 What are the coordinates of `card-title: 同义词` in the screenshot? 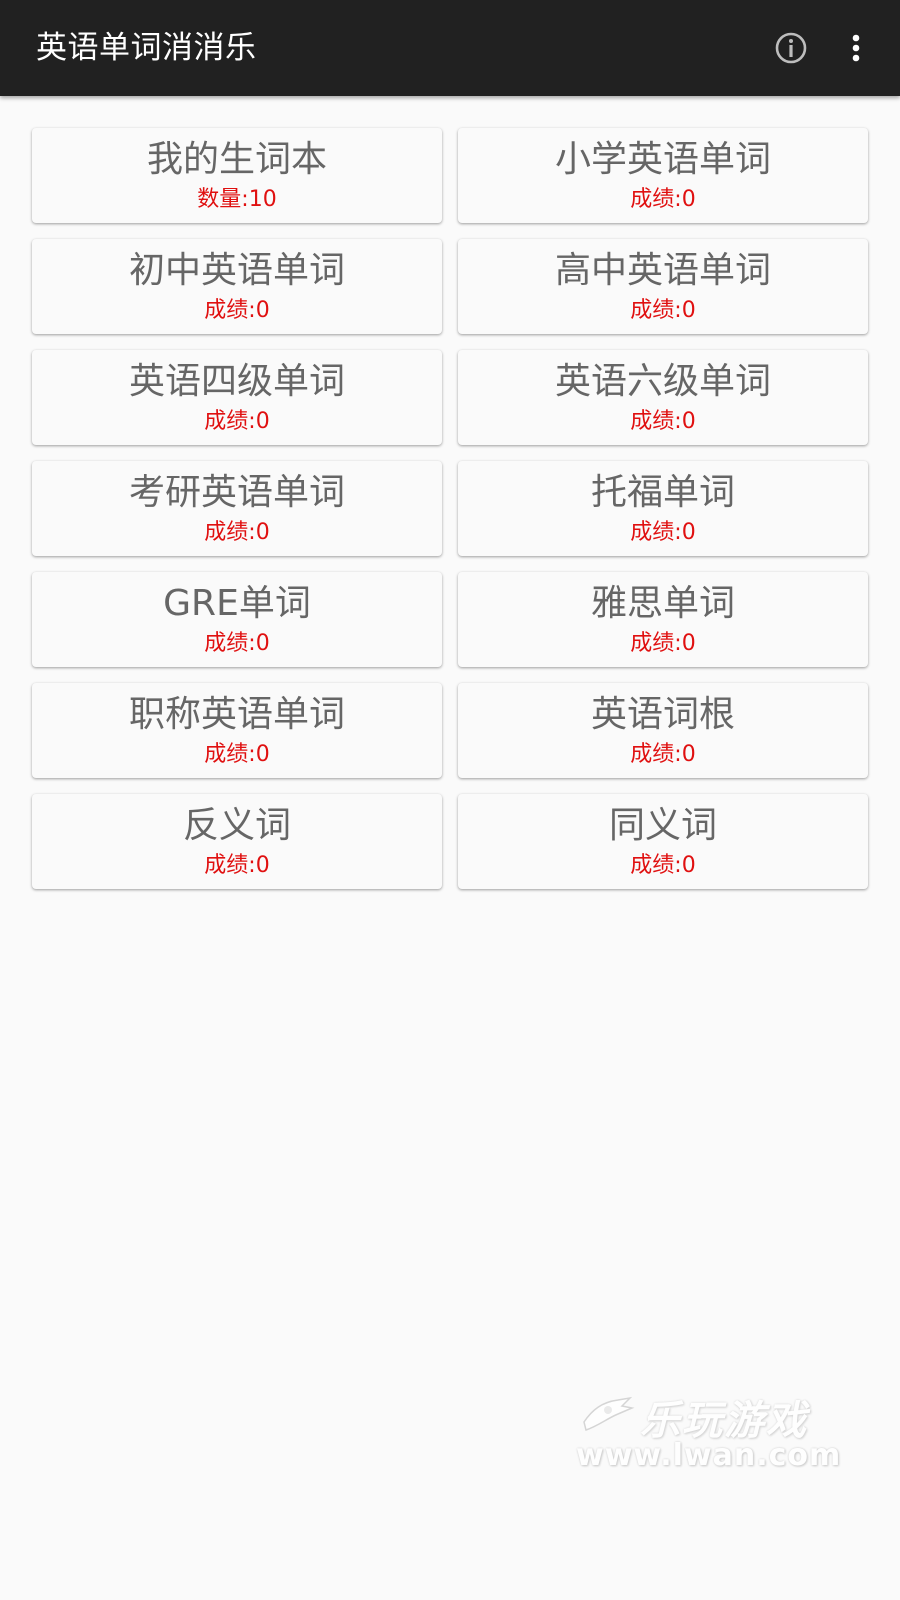 It's located at (662, 825).